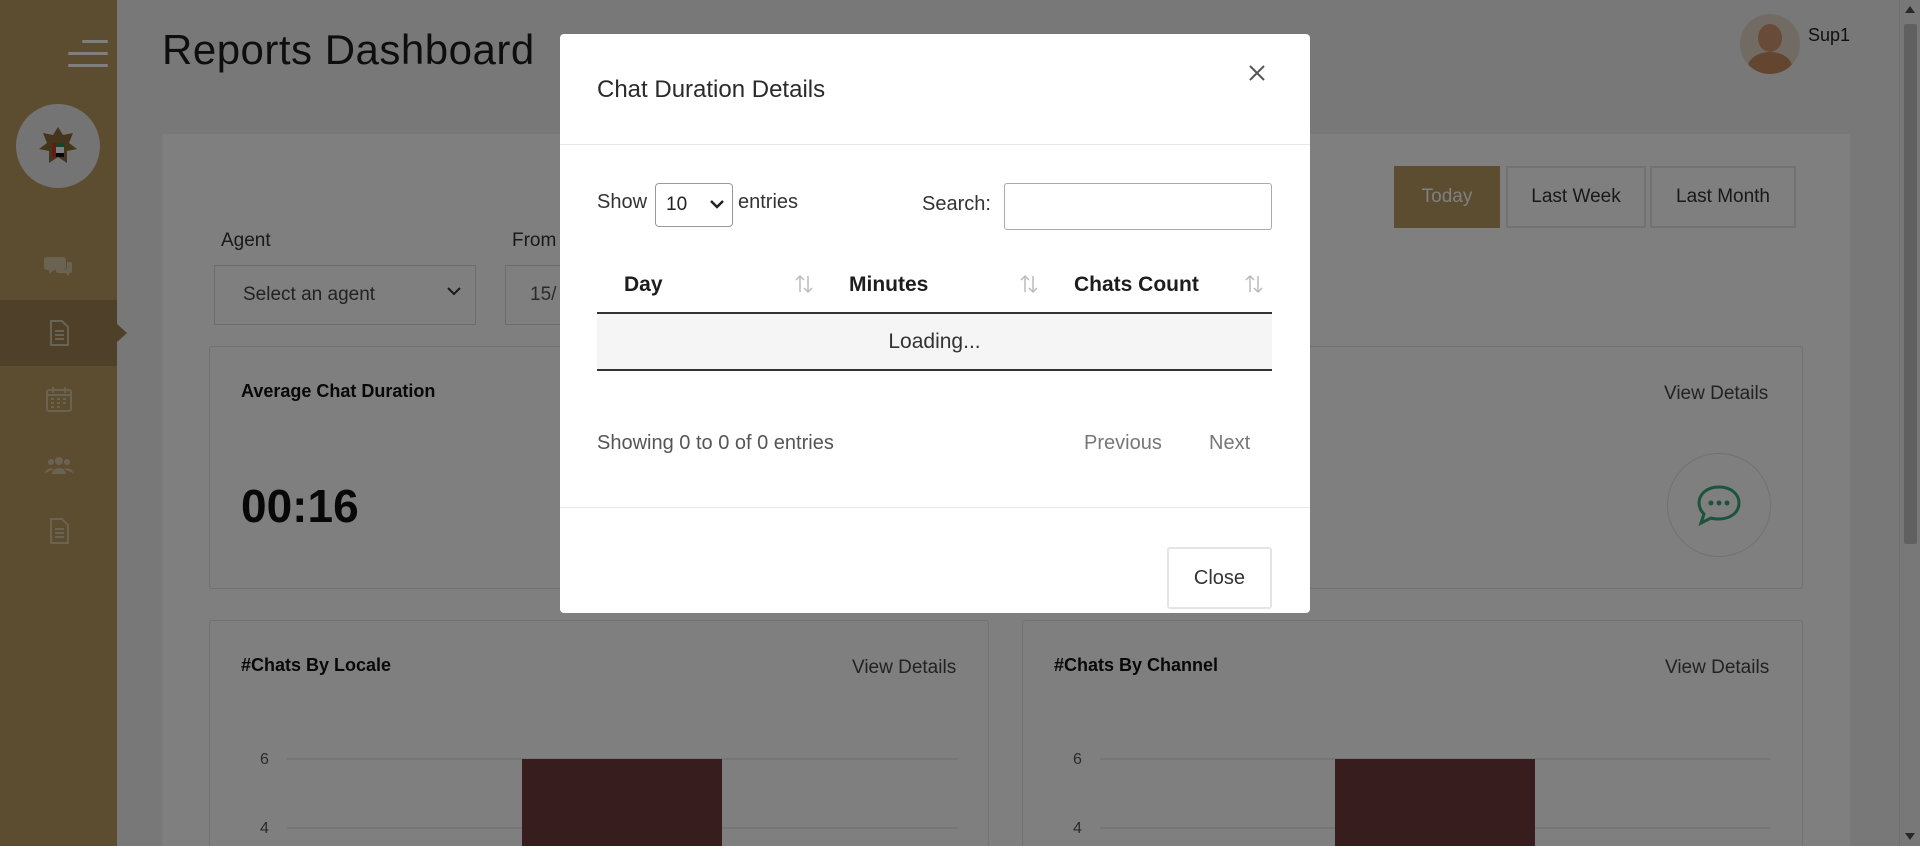  What do you see at coordinates (715, 443) in the screenshot?
I see `table-info-text: Showing 0 to 0 of 0 entries` at bounding box center [715, 443].